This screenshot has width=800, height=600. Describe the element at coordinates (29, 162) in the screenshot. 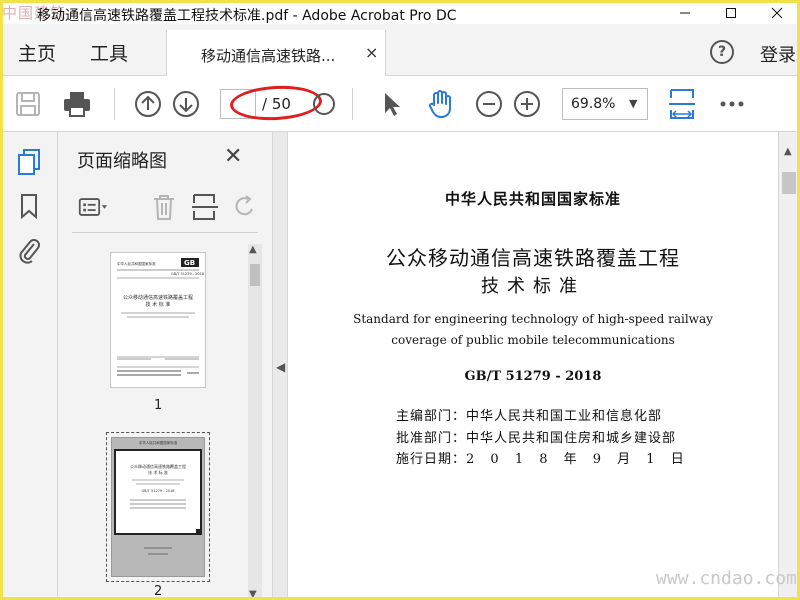

I see `page-thumbnails-rail-button` at that location.